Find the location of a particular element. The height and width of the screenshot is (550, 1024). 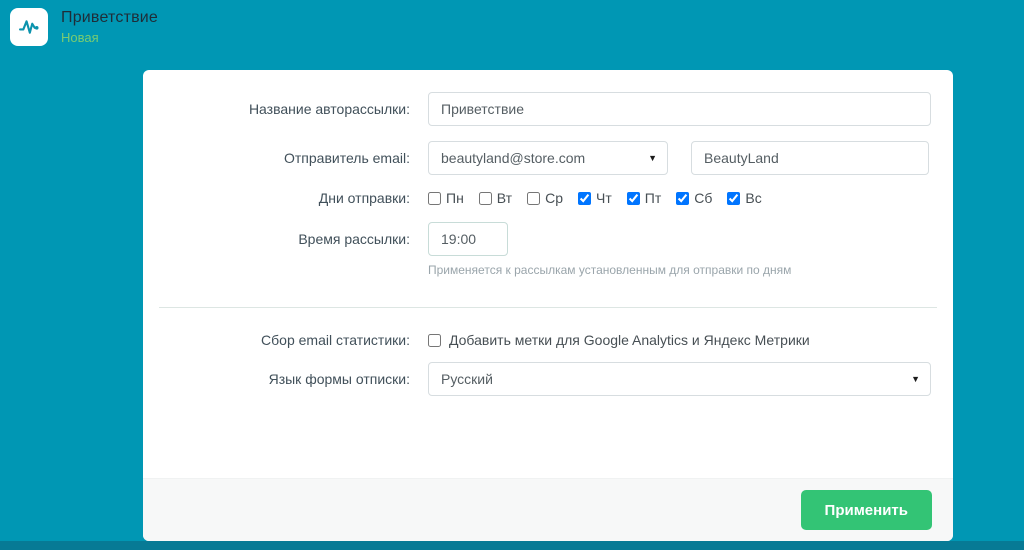

sender-email-select: beautyland@store.com ▼ is located at coordinates (548, 158).